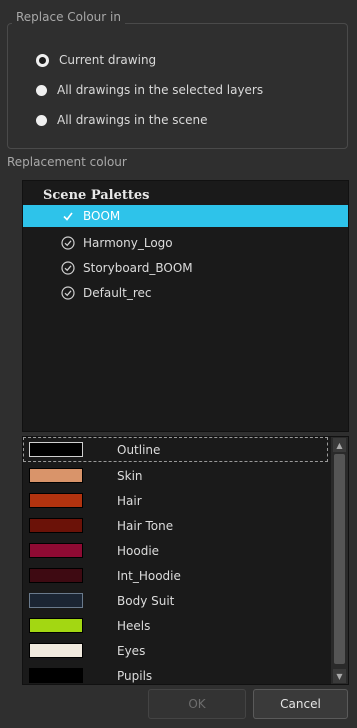 The height and width of the screenshot is (728, 357). I want to click on palette-item-storyboard-boom: Storyboard_BOOM, so click(185, 268).